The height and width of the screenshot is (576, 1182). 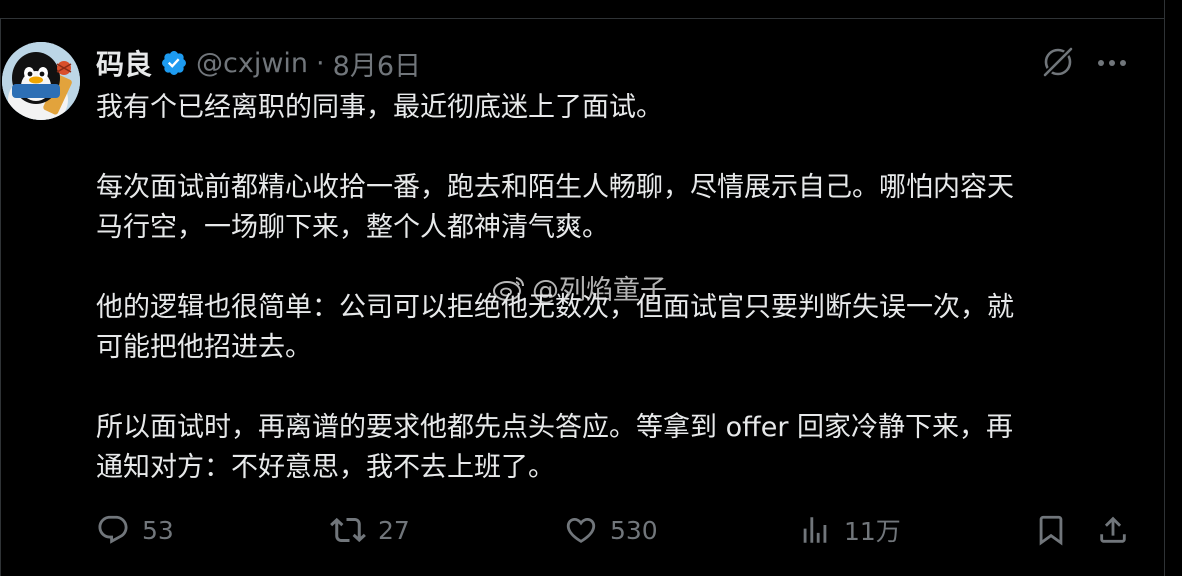 What do you see at coordinates (599, 290) in the screenshot?
I see `watermark-text: @列焰童子` at bounding box center [599, 290].